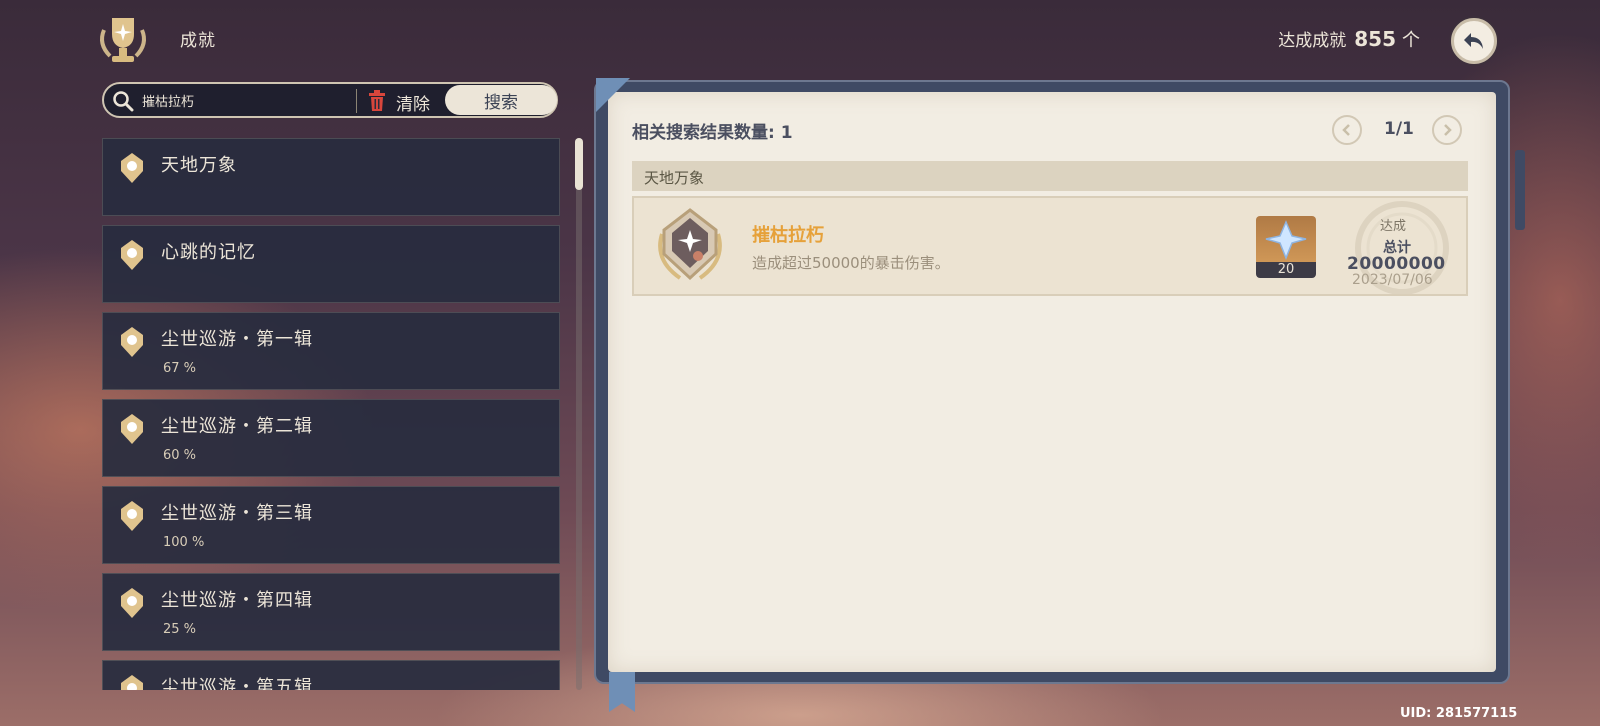  Describe the element at coordinates (237, 600) in the screenshot. I see `category-label: 尘世巡游・第四辑` at that location.